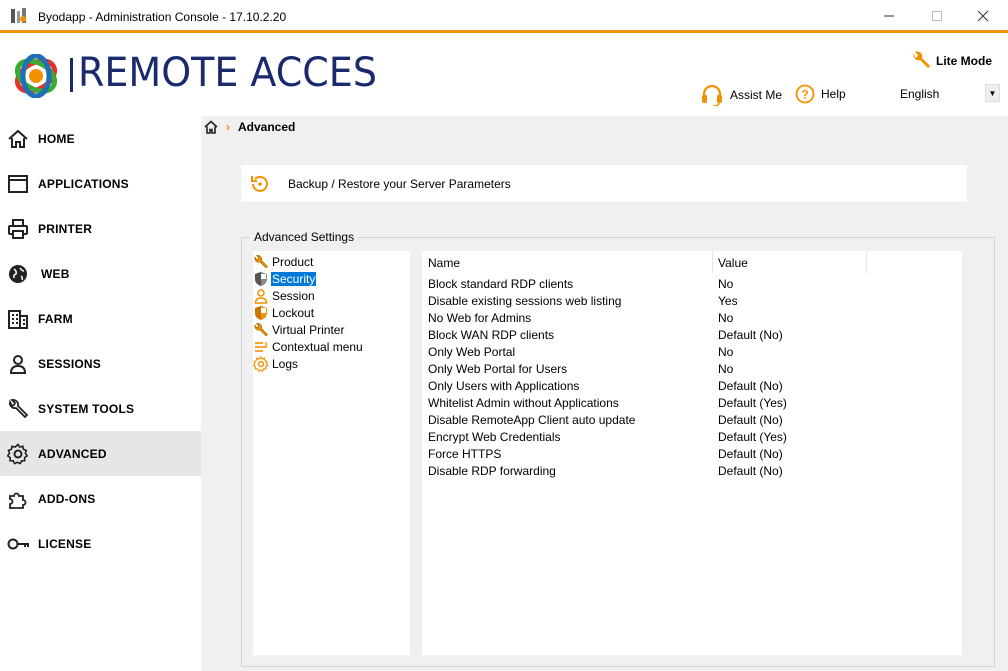 This screenshot has height=671, width=1008. I want to click on app-icon, so click(19, 16).